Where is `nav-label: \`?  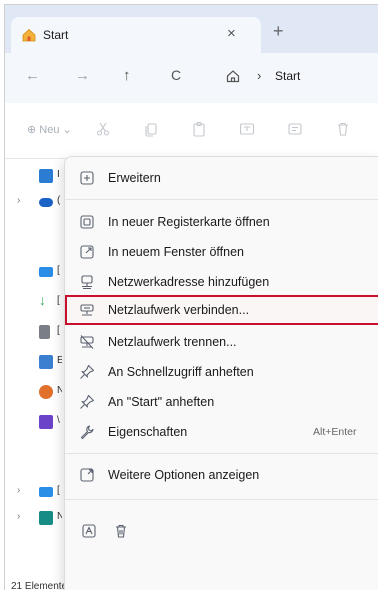 nav-label: \ is located at coordinates (58, 420).